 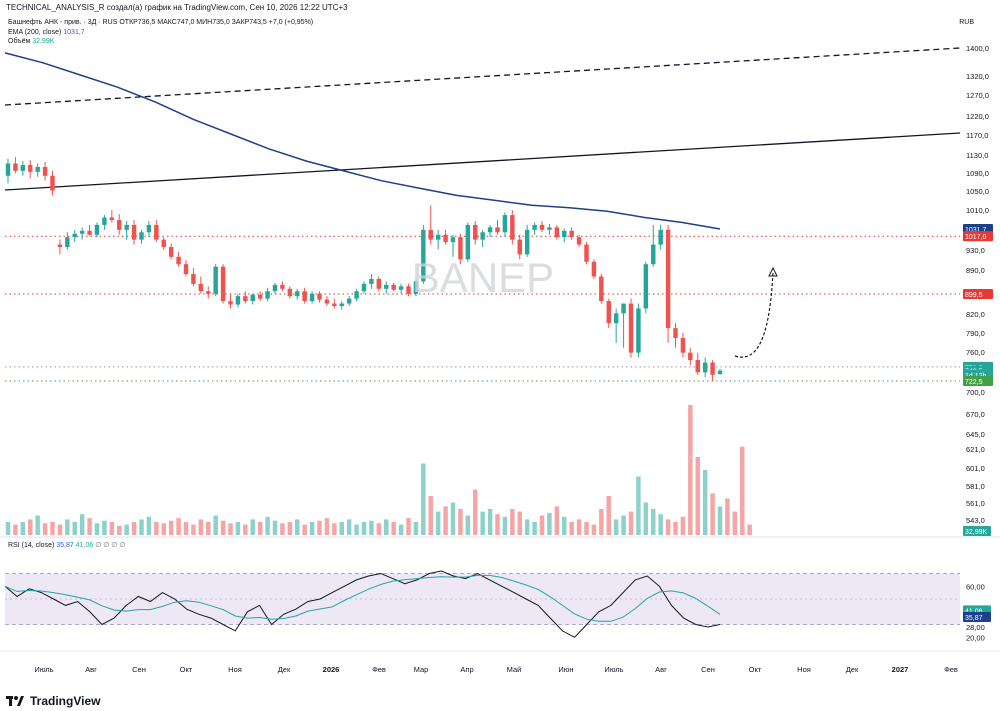 What do you see at coordinates (466, 669) in the screenshot?
I see `time-axis-label: Апр` at bounding box center [466, 669].